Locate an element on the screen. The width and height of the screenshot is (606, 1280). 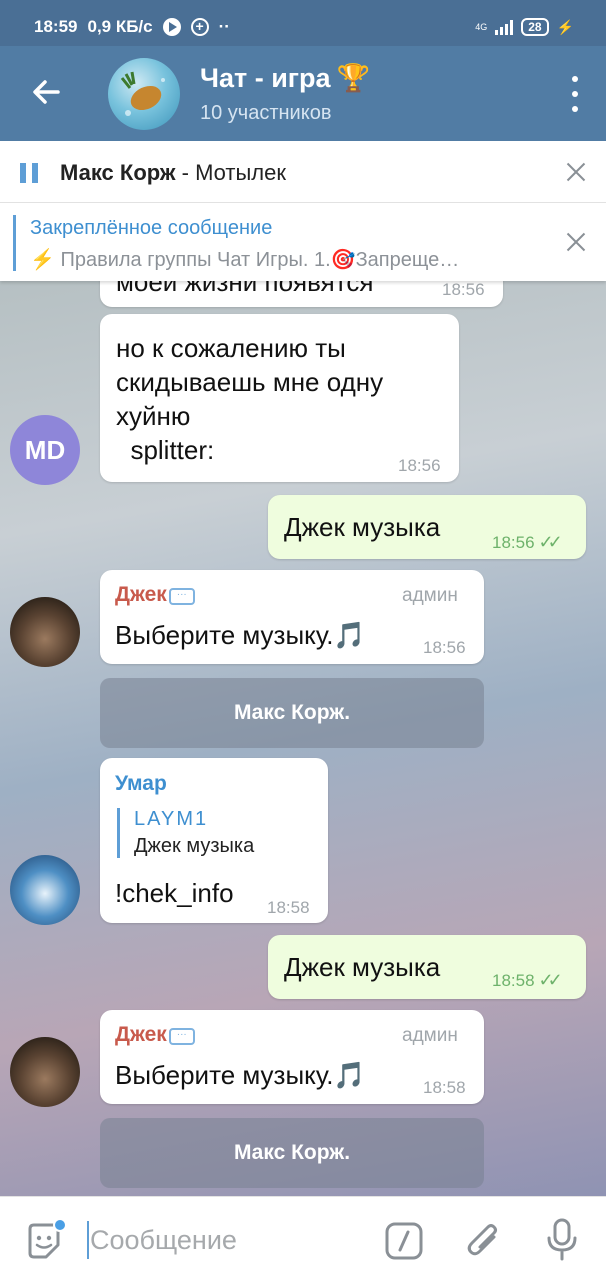
reply-author: LAYM1 is located at coordinates (171, 819).